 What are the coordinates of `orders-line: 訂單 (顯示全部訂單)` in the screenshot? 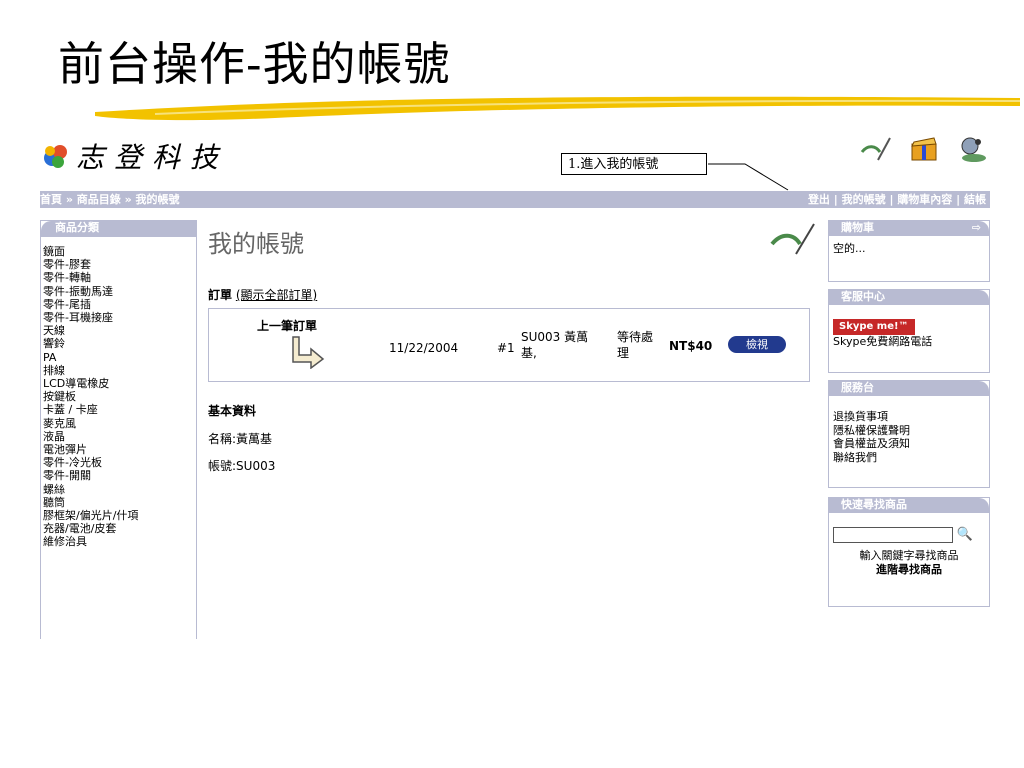 It's located at (262, 294).